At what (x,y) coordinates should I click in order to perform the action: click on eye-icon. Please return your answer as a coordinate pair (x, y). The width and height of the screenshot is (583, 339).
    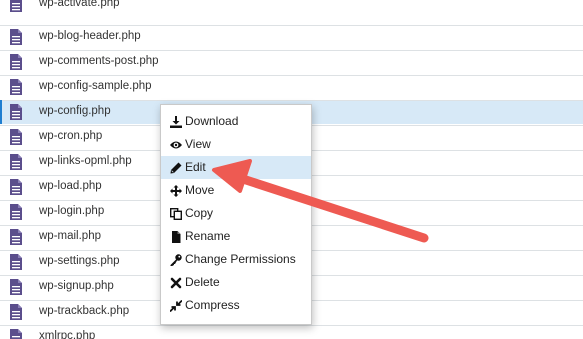
    Looking at the image, I should click on (176, 145).